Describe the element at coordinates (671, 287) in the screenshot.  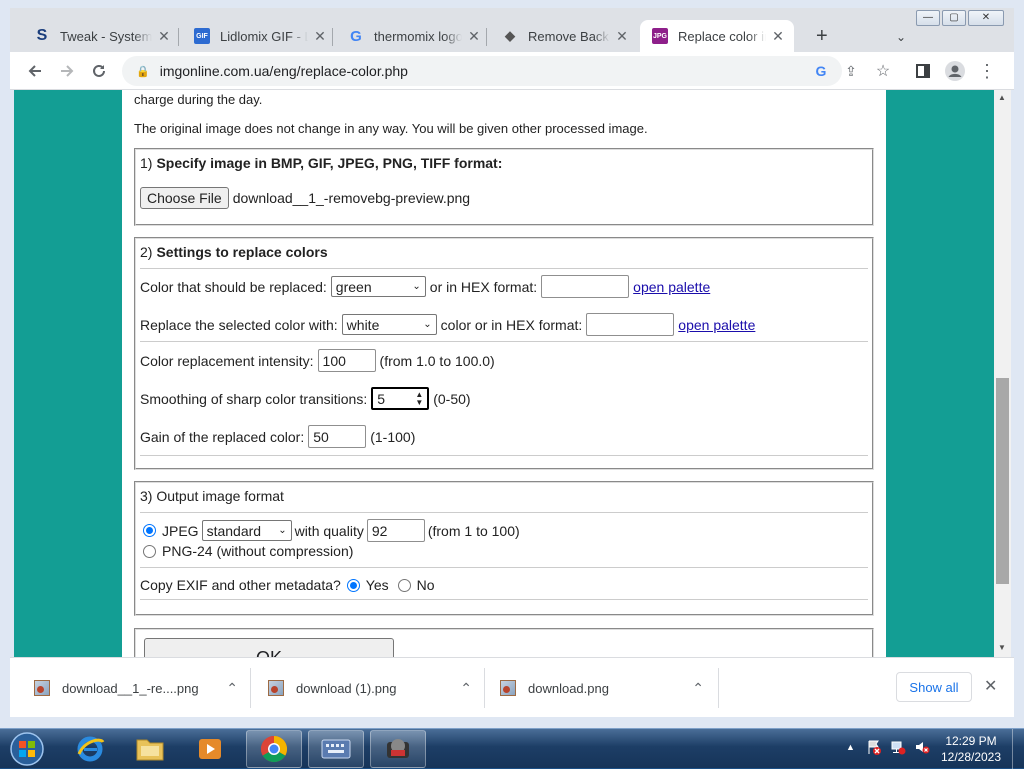
I see `open-palette-link-1: open palette` at that location.